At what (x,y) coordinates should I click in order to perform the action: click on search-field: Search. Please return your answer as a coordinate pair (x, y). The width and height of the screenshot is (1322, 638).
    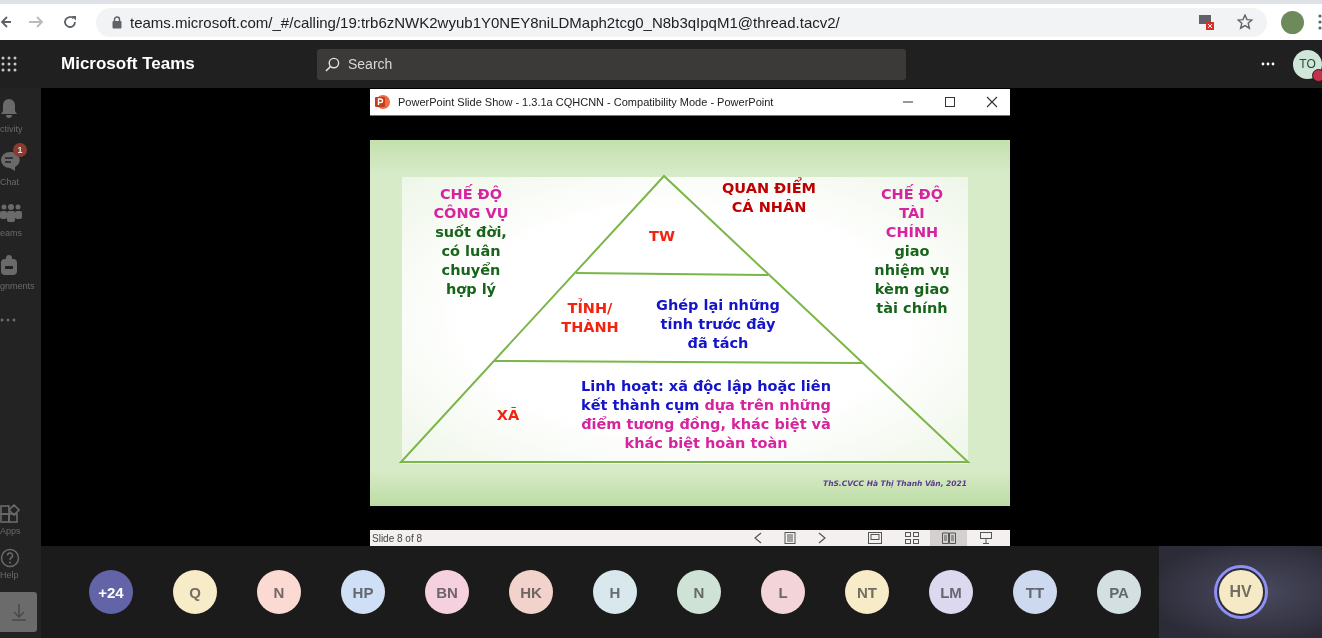
    Looking at the image, I should click on (611, 64).